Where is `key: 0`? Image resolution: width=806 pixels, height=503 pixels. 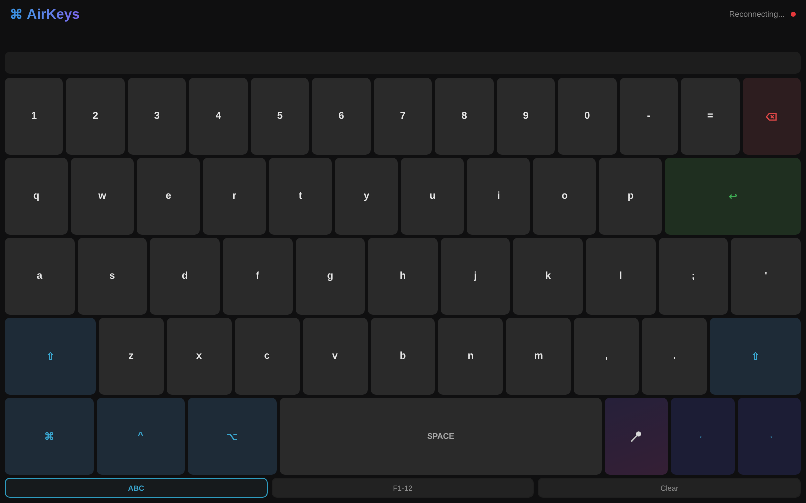
key: 0 is located at coordinates (587, 116).